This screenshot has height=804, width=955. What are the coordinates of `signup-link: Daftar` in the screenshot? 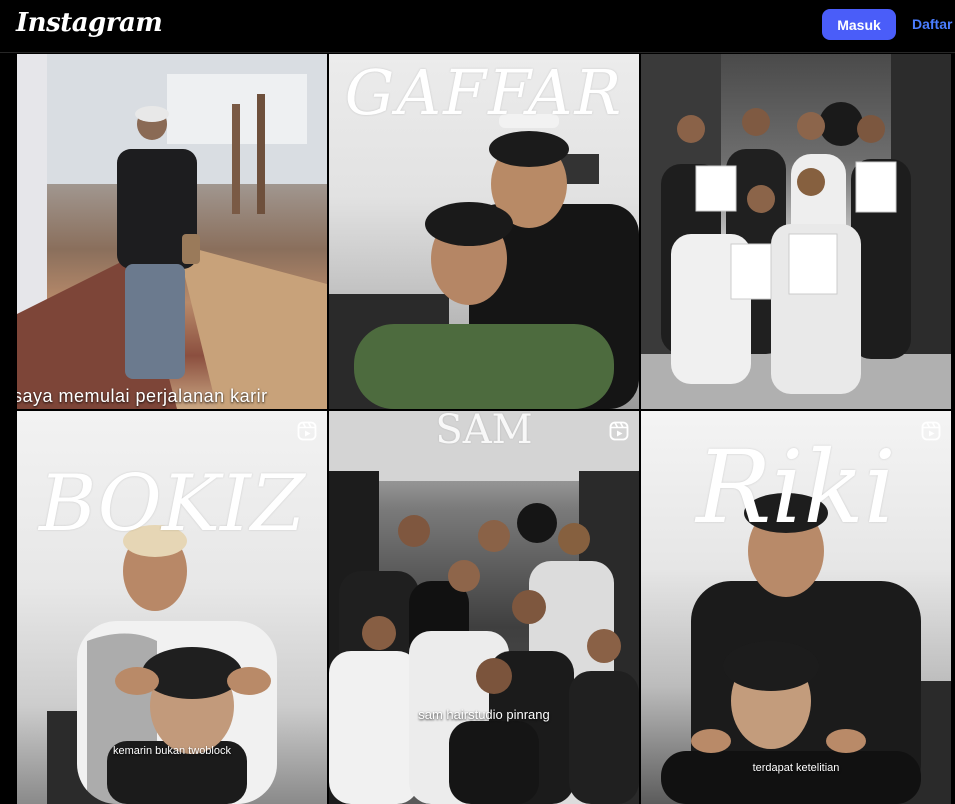 It's located at (932, 24).